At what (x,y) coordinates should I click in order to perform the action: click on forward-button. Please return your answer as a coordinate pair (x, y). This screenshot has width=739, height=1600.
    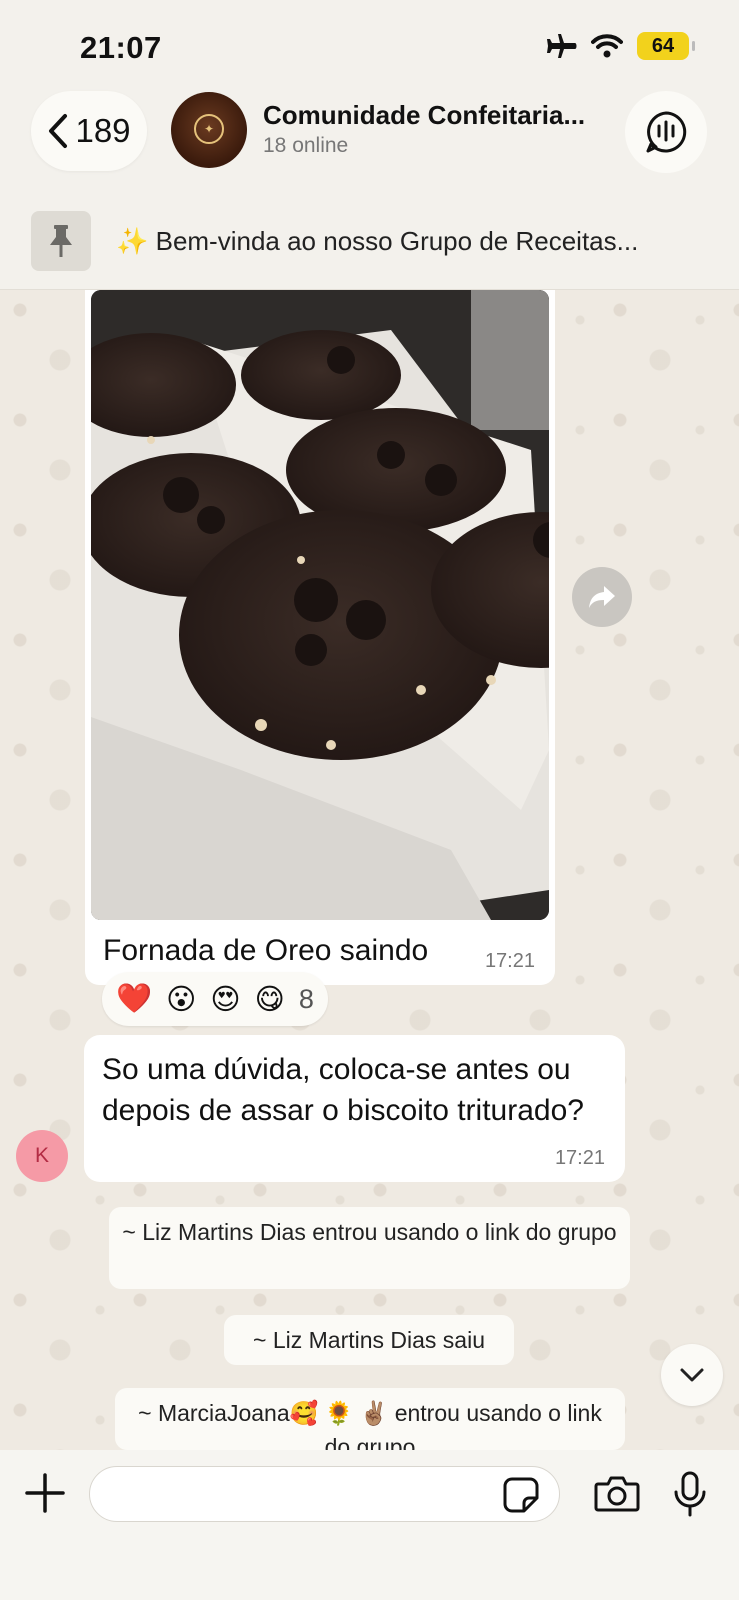
    Looking at the image, I should click on (602, 597).